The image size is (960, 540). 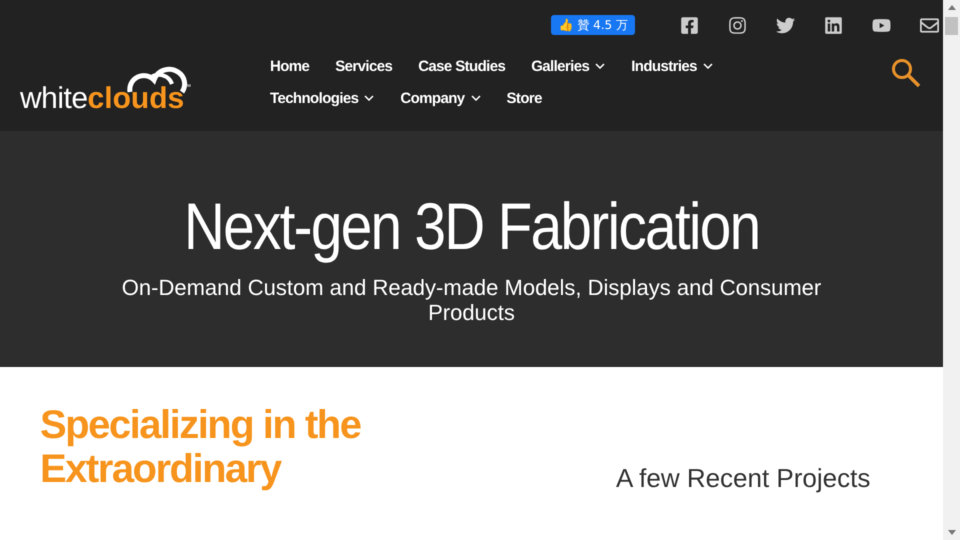 I want to click on facebook-icon, so click(x=689, y=25).